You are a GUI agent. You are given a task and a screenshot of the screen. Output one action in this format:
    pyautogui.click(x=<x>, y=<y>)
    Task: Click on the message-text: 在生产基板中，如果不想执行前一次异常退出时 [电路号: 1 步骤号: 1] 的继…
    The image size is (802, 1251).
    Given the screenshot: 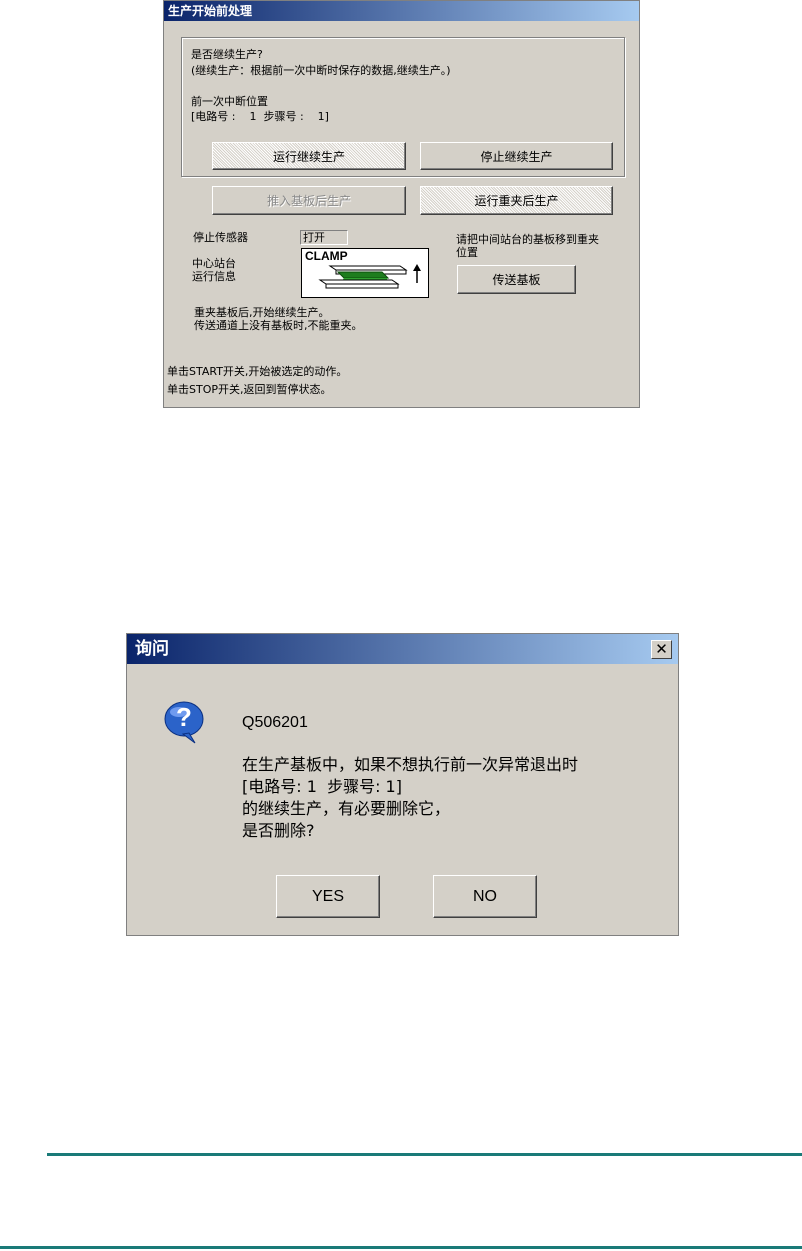 What is the action you would take?
    pyautogui.click(x=410, y=797)
    